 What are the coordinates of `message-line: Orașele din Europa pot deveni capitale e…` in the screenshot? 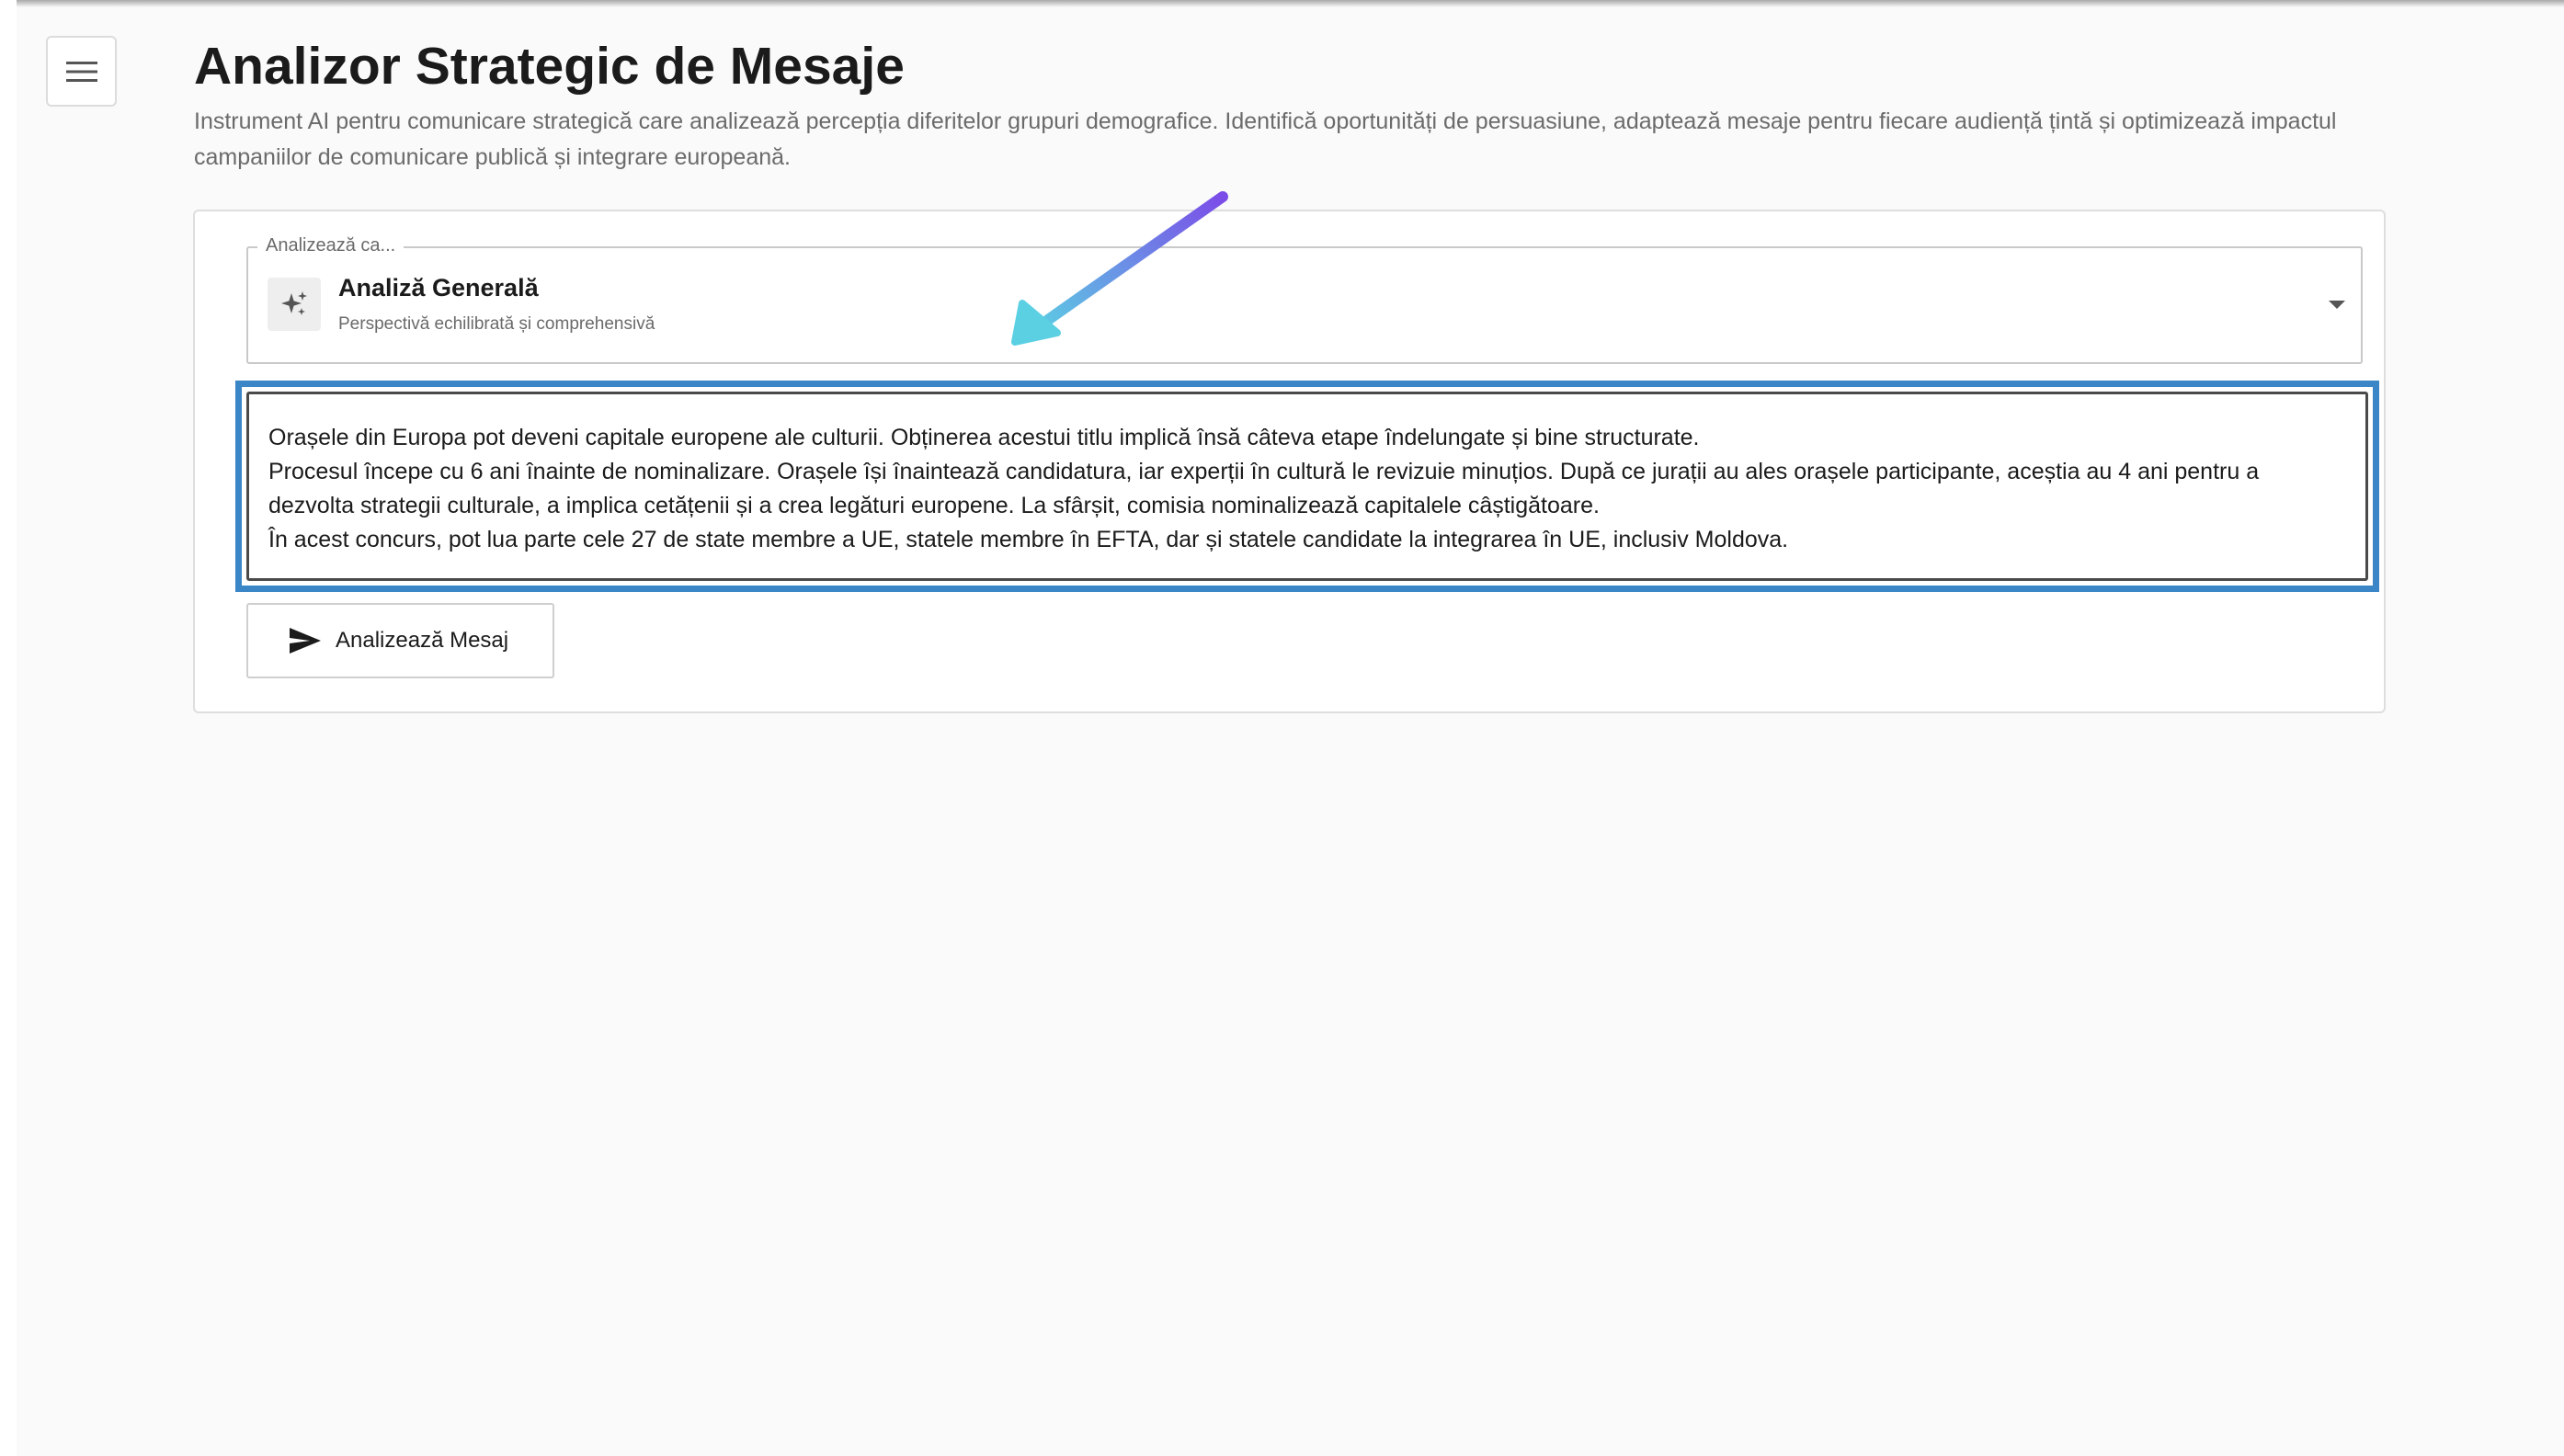 It's located at (984, 437).